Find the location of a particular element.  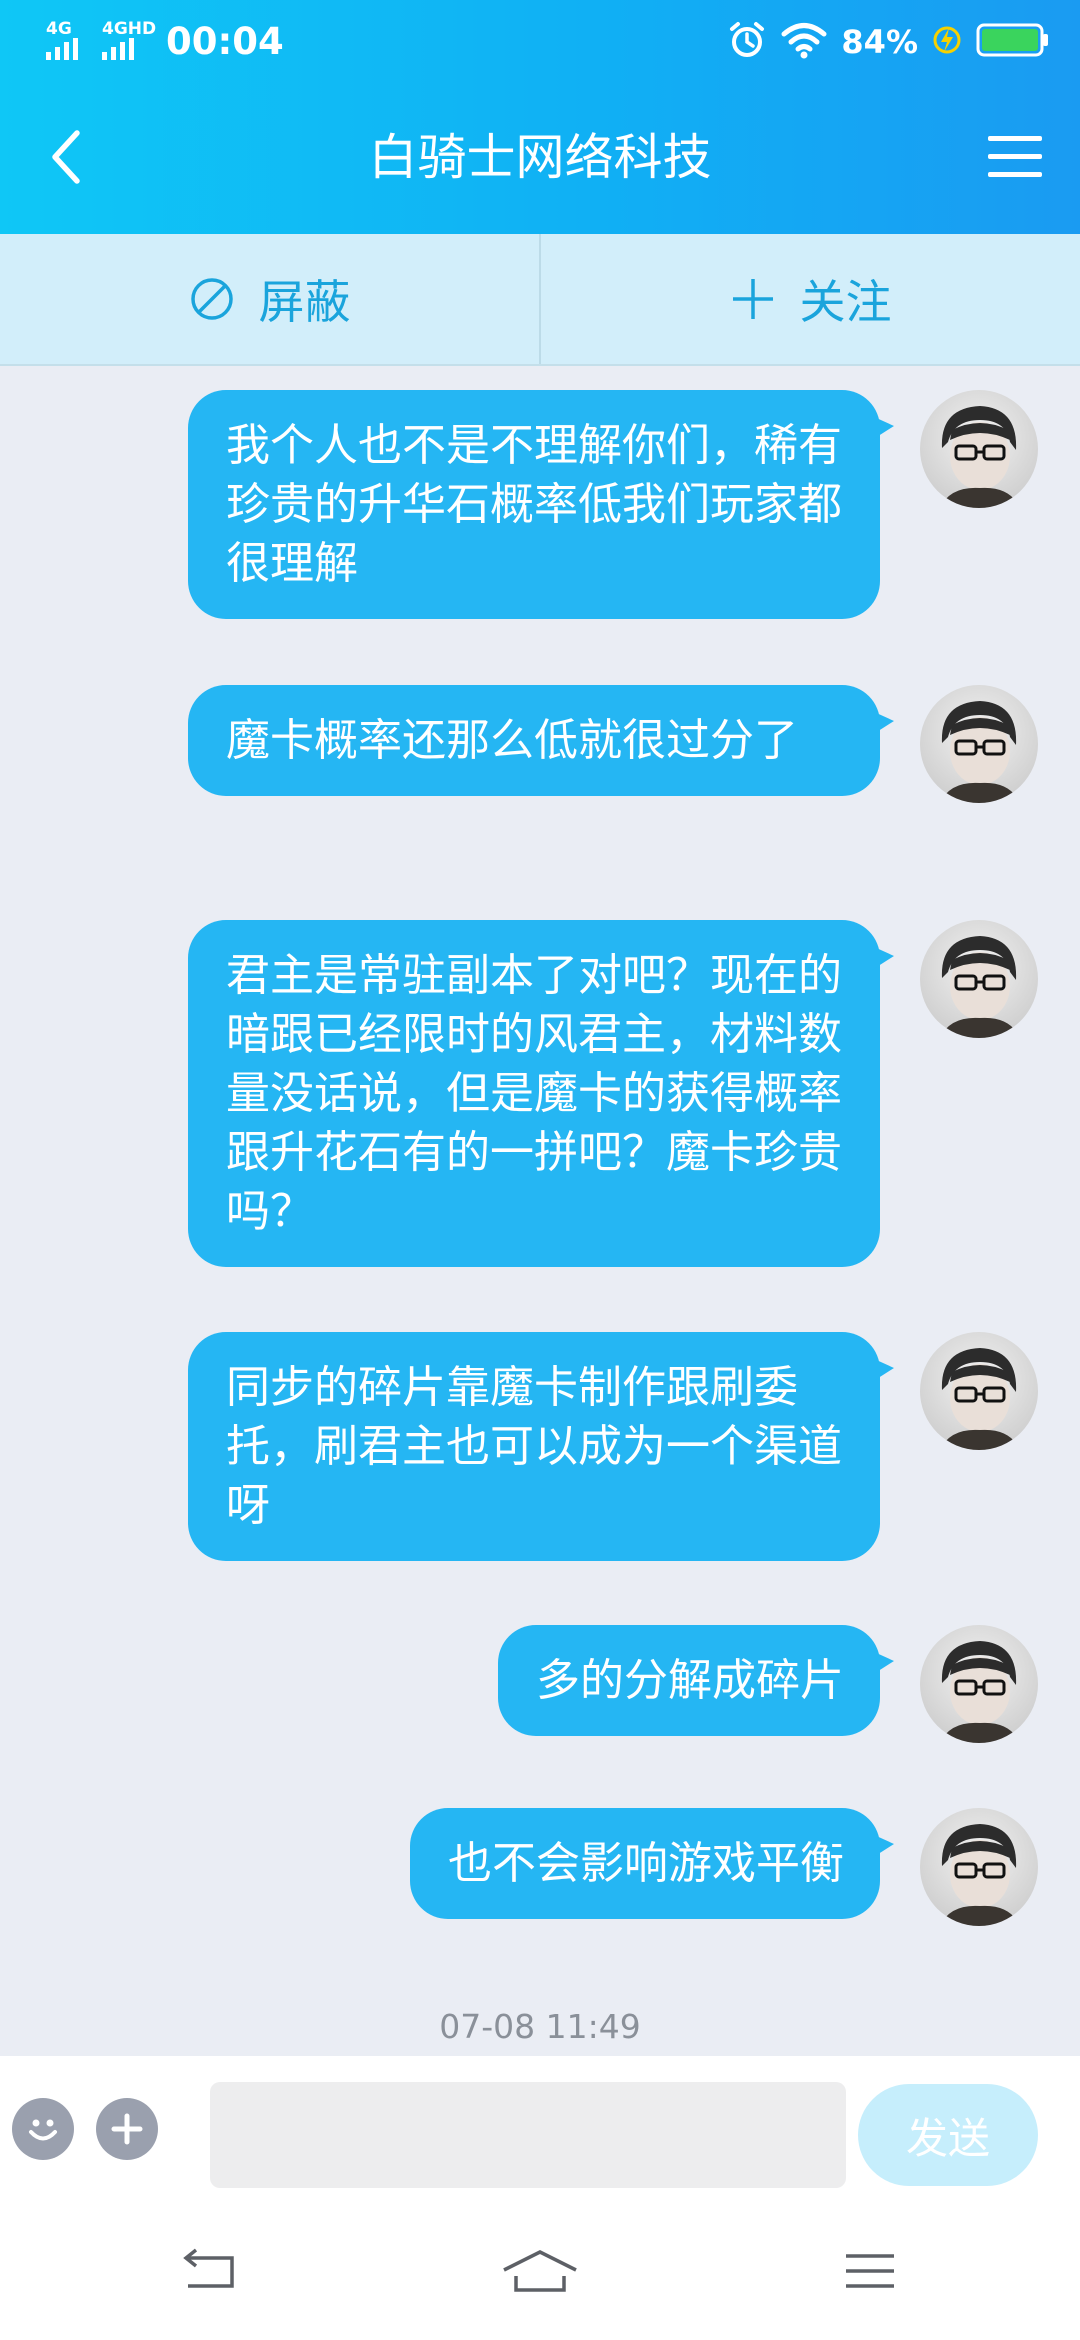

battery-icon is located at coordinates (1013, 42).